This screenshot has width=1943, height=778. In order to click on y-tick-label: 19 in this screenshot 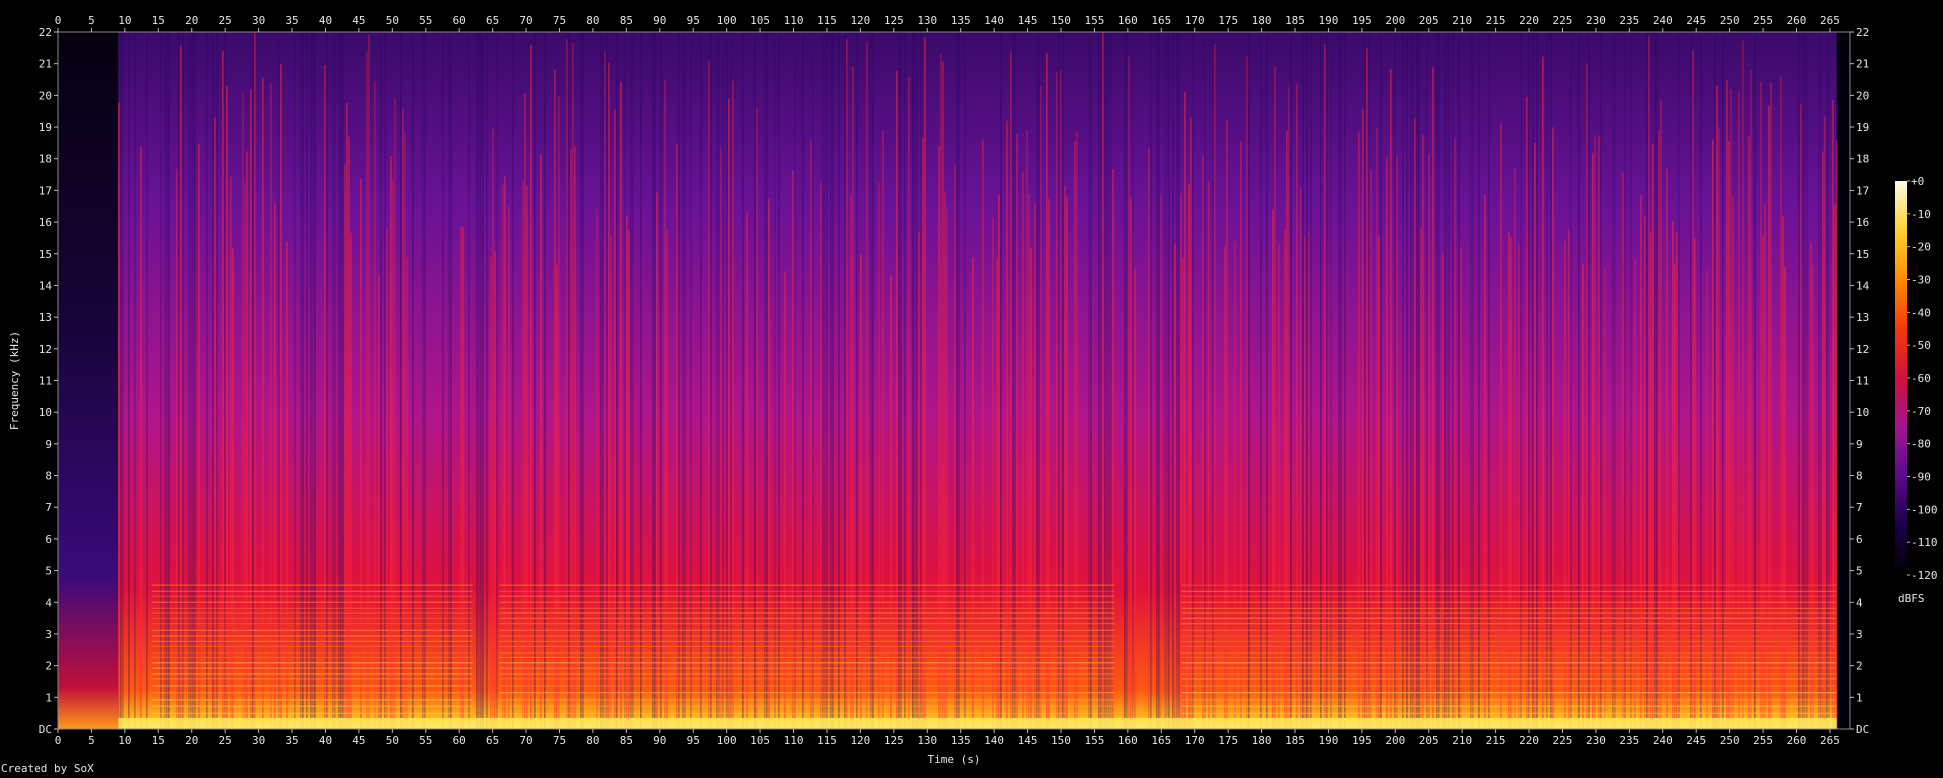, I will do `click(1862, 127)`.